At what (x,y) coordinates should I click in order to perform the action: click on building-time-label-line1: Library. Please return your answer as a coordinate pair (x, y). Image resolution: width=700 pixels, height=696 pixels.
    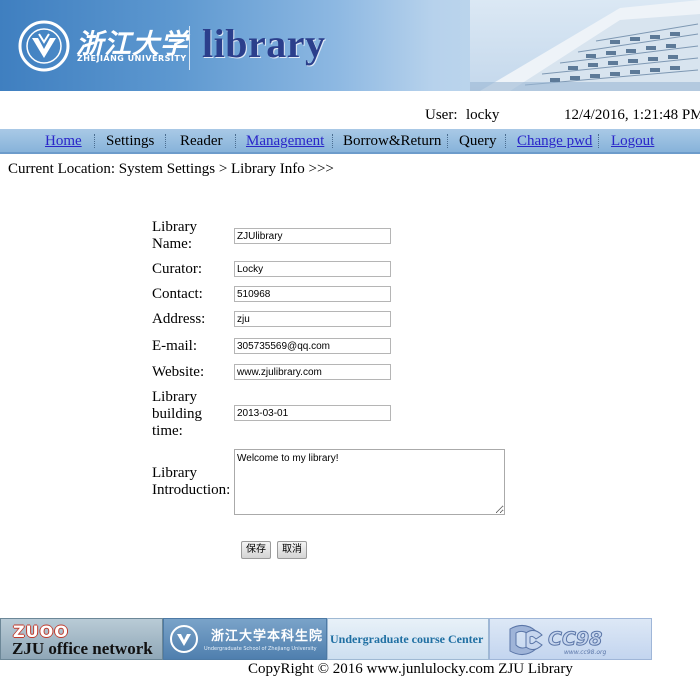
    Looking at the image, I should click on (174, 397).